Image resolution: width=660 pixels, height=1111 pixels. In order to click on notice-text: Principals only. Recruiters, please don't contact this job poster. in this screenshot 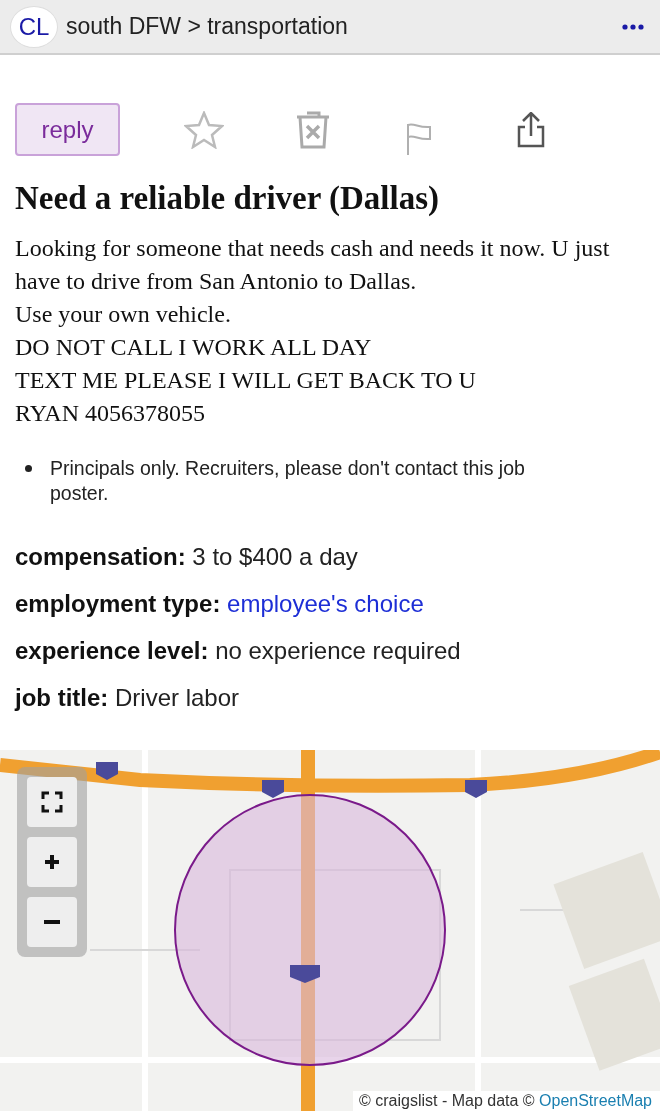, I will do `click(288, 481)`.